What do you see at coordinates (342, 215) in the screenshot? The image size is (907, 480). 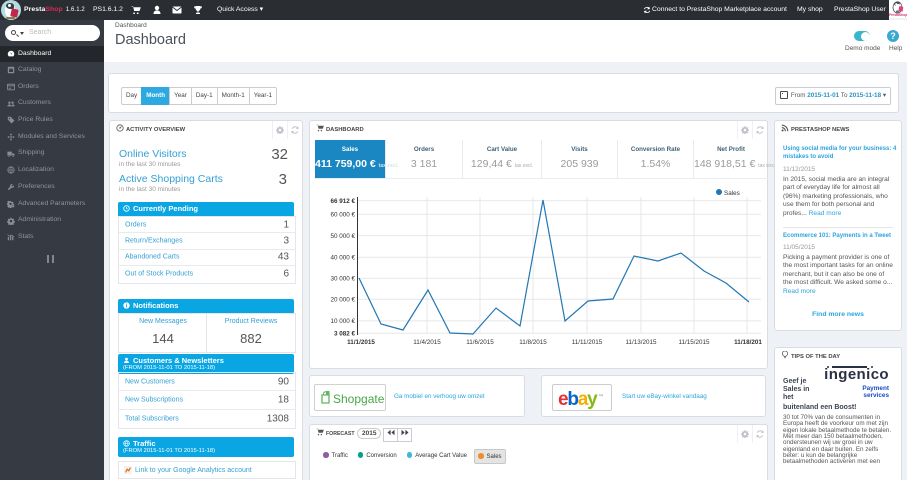 I see `svg-text: 60 000 €` at bounding box center [342, 215].